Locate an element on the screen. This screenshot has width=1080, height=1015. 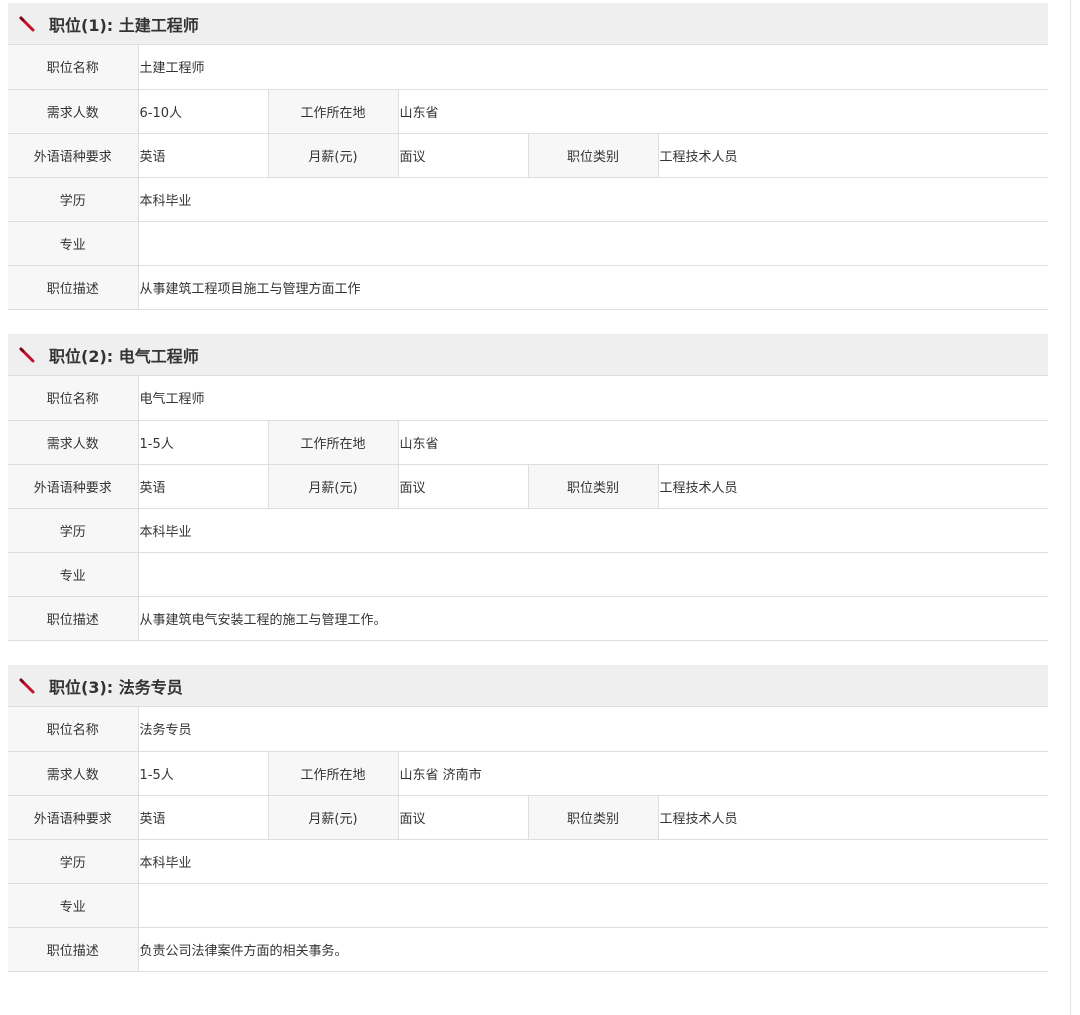
job-title: 职位(2): 电气工程师 is located at coordinates (124, 356).